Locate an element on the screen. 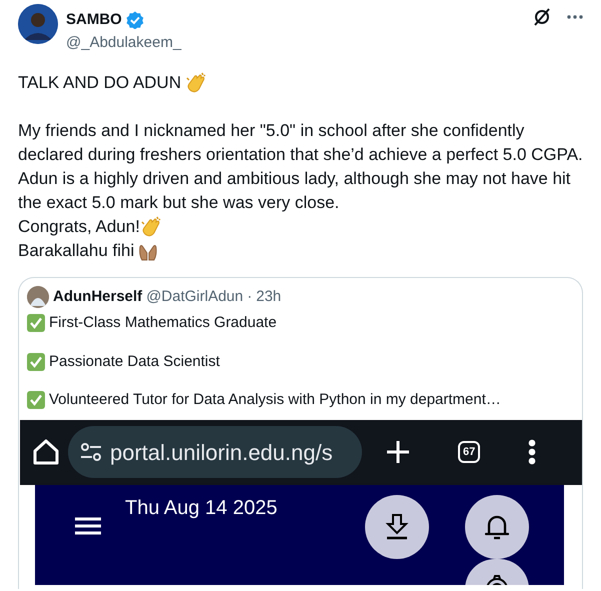 This screenshot has width=601, height=591. quote-time: 23h is located at coordinates (269, 296).